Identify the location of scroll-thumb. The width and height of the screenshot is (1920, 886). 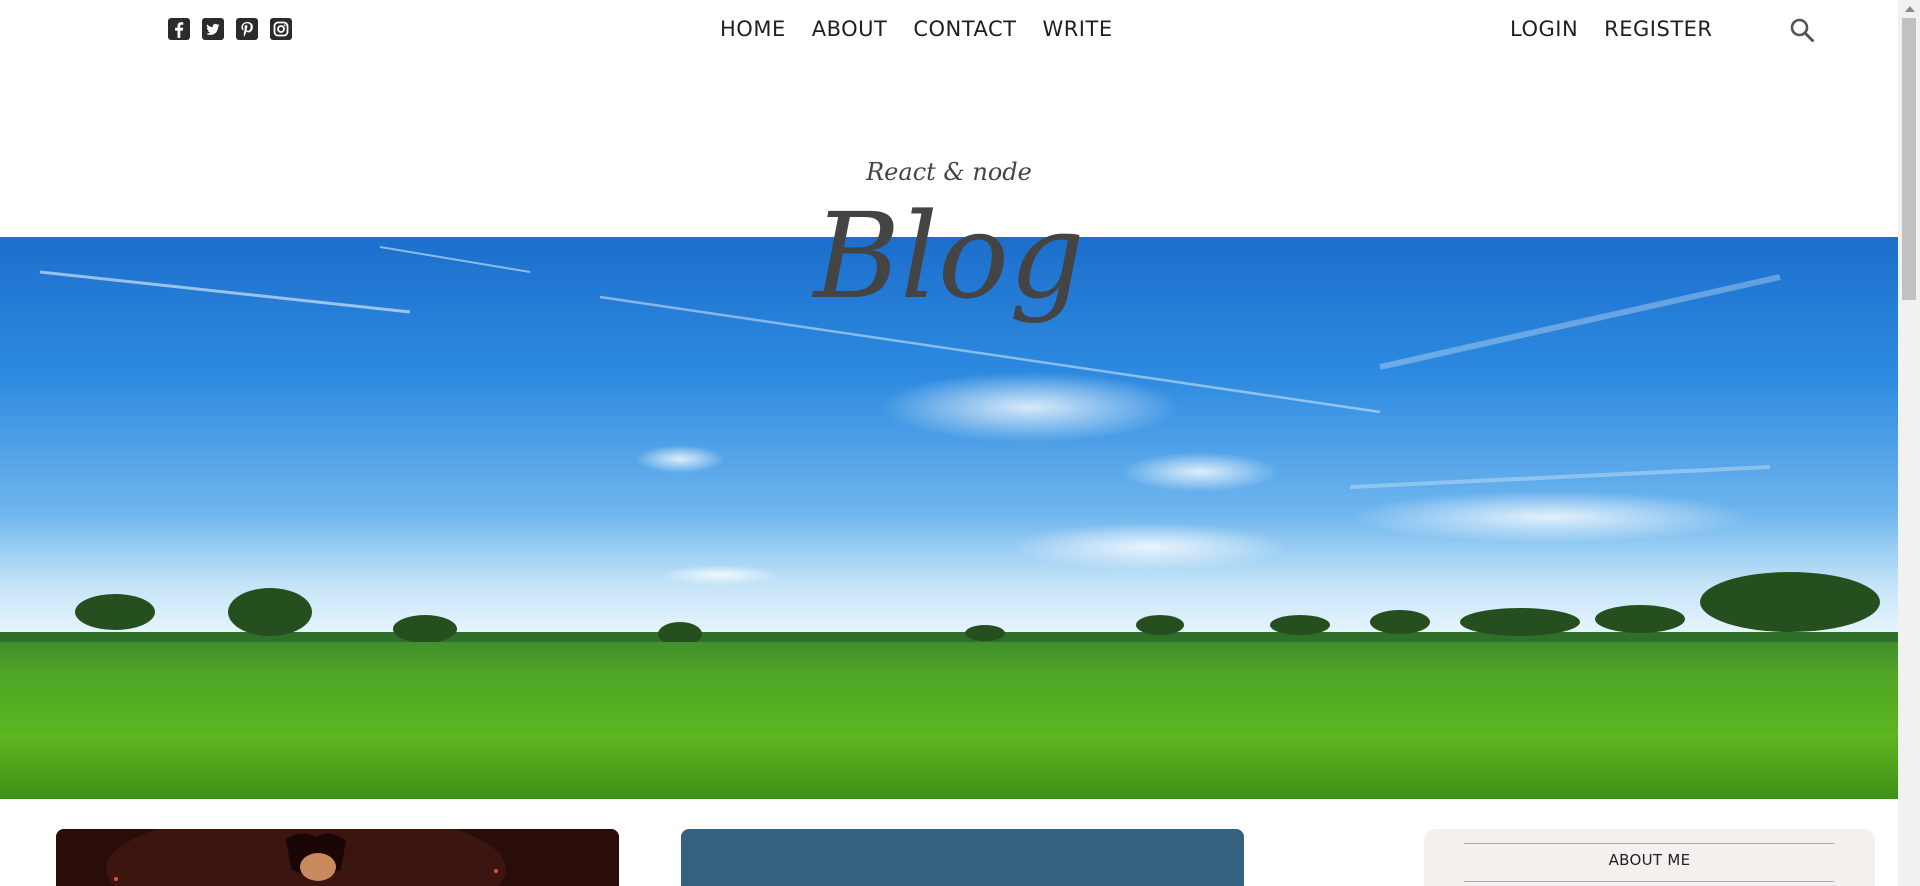
(1909, 159).